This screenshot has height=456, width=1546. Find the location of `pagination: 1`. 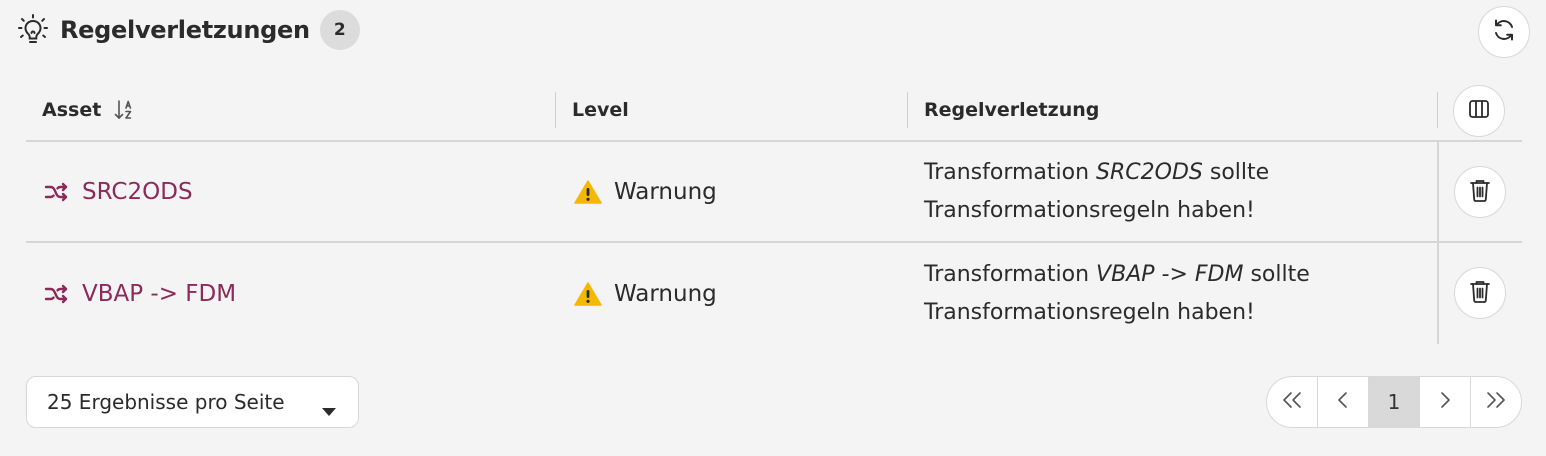

pagination: 1 is located at coordinates (1394, 402).